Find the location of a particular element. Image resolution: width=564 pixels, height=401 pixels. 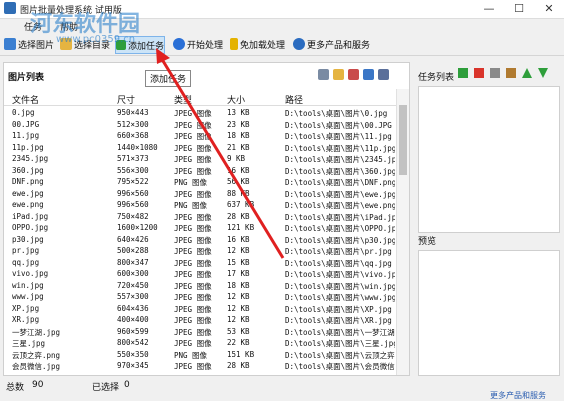

watermark-url: www.pc0359.cn is located at coordinates (96, 39).